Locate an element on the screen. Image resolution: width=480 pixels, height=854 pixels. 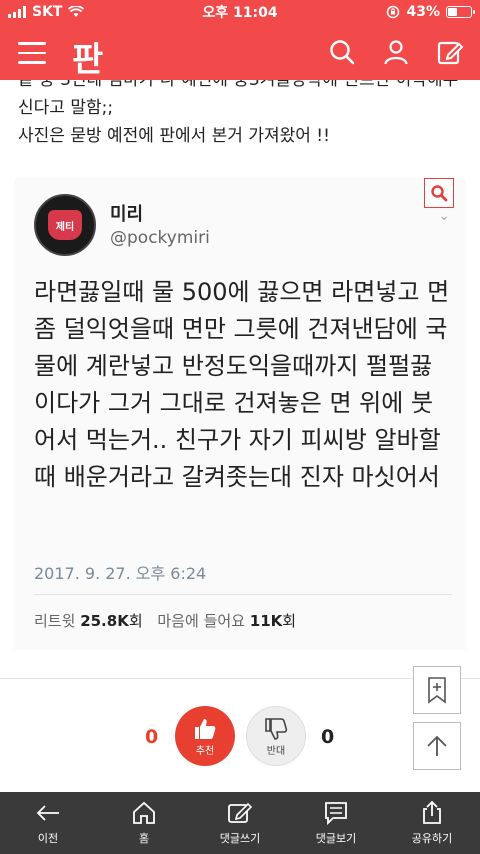
view-comments-icon is located at coordinates (336, 814).